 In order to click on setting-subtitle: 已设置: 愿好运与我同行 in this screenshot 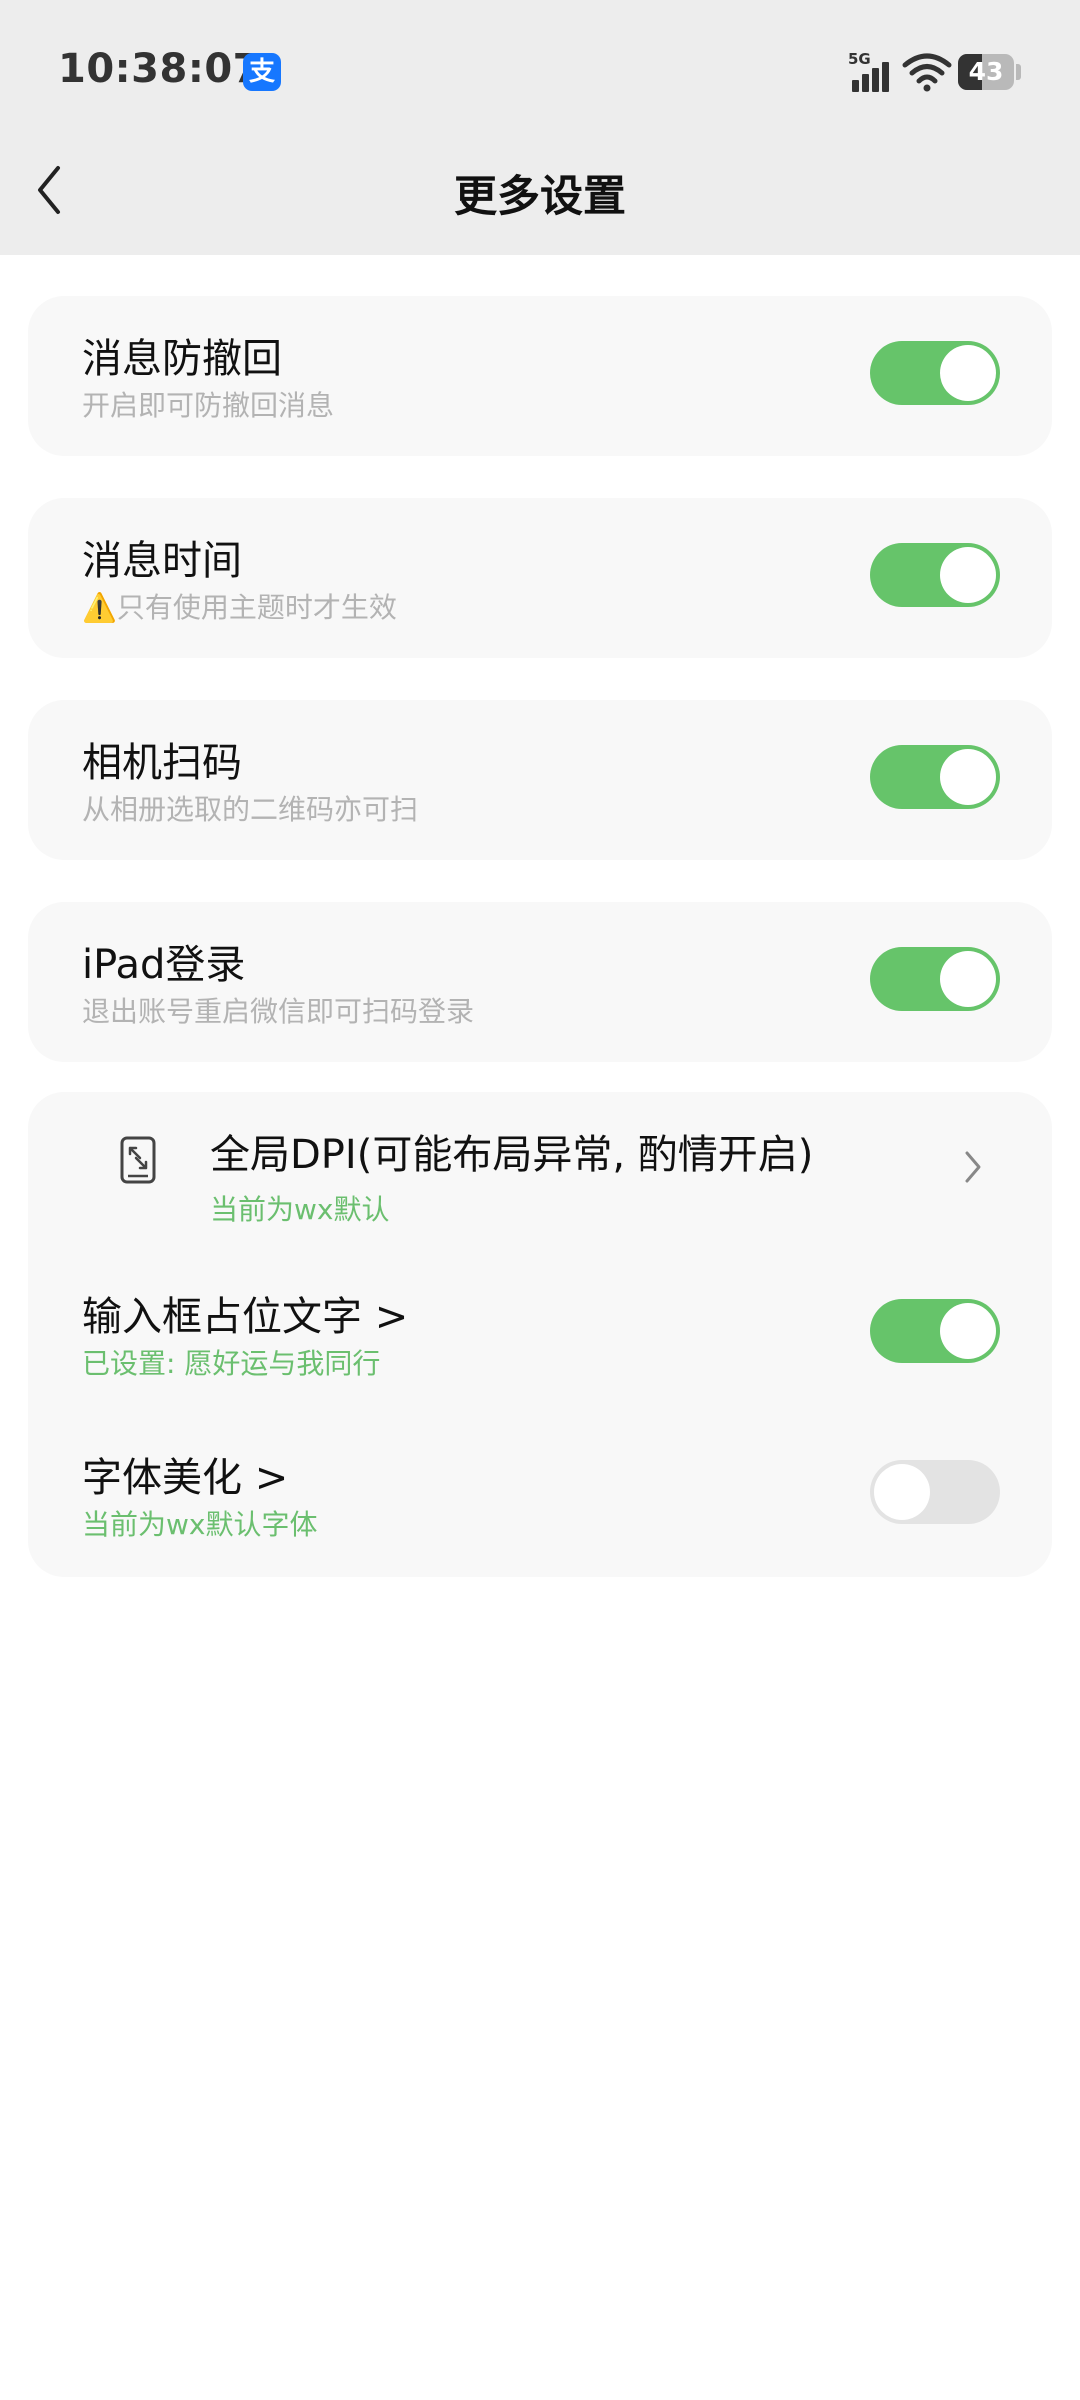, I will do `click(231, 1363)`.